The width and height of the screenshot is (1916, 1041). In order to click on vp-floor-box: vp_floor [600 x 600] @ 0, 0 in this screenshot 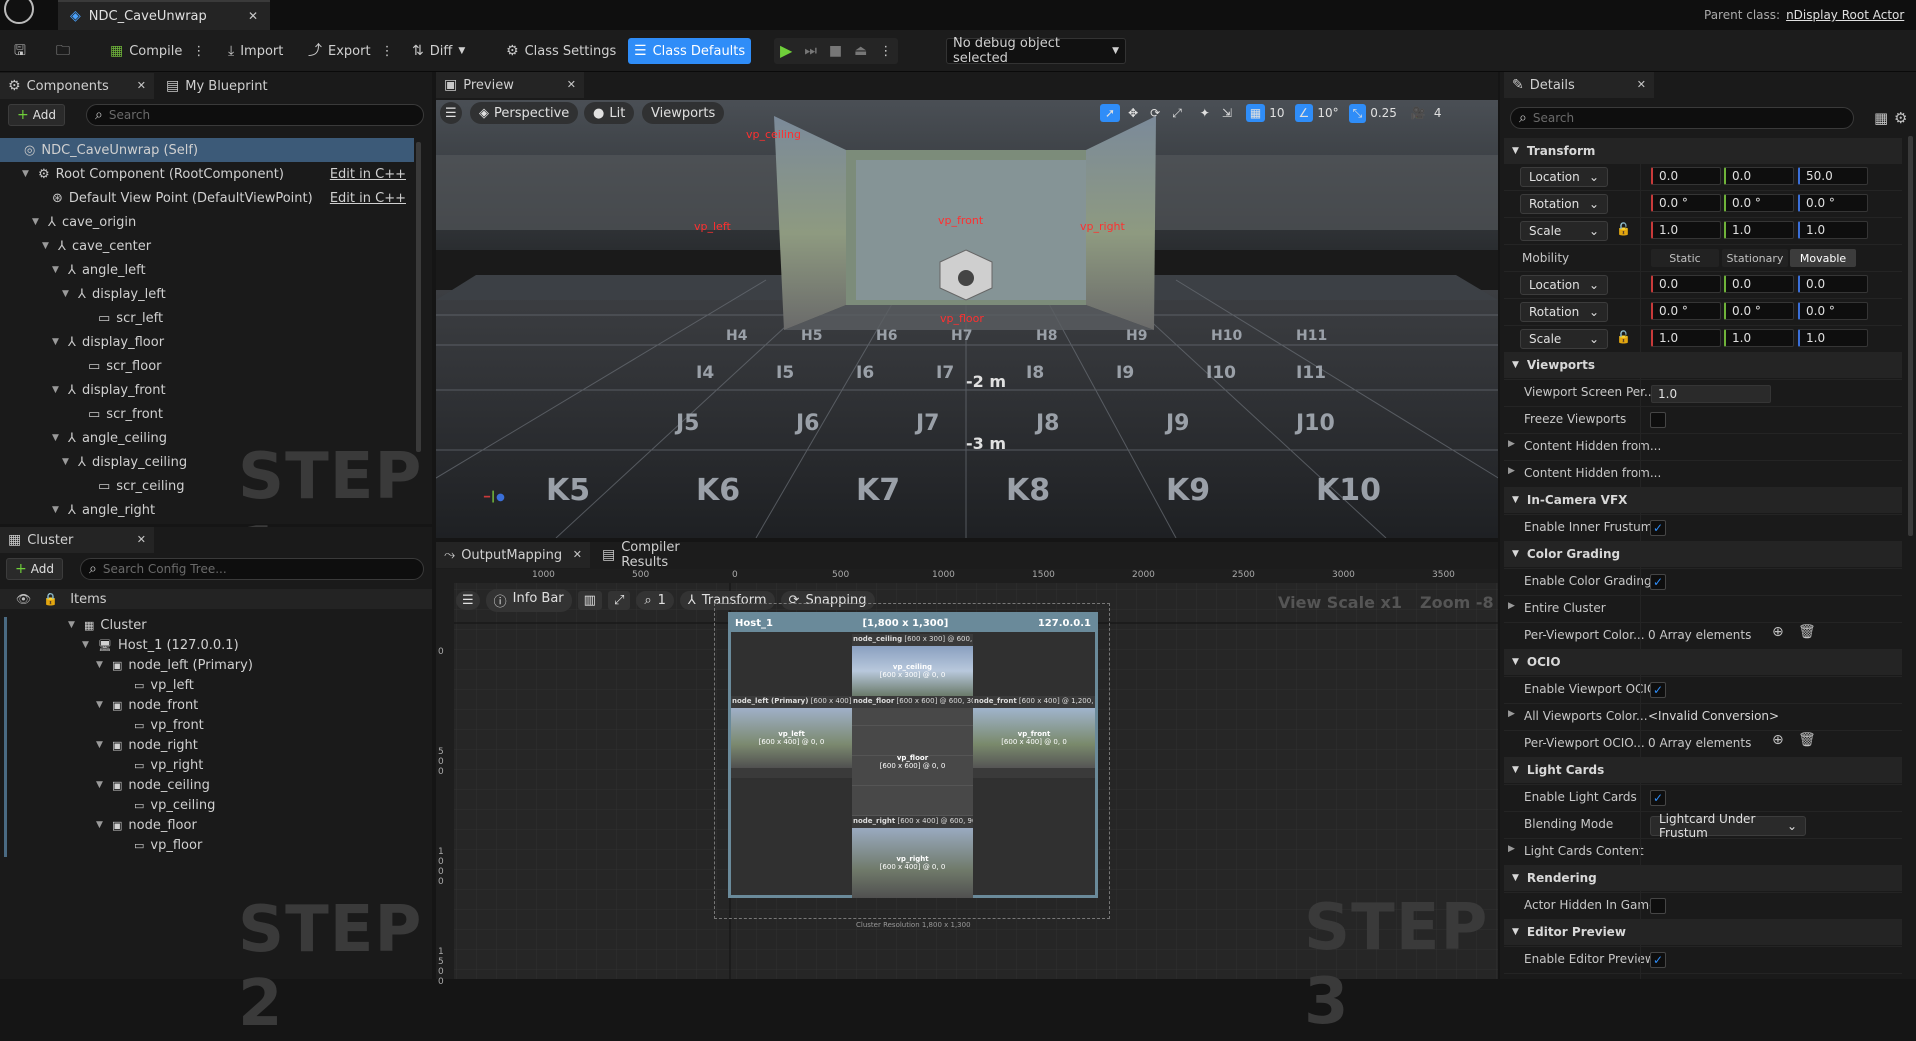, I will do `click(912, 762)`.